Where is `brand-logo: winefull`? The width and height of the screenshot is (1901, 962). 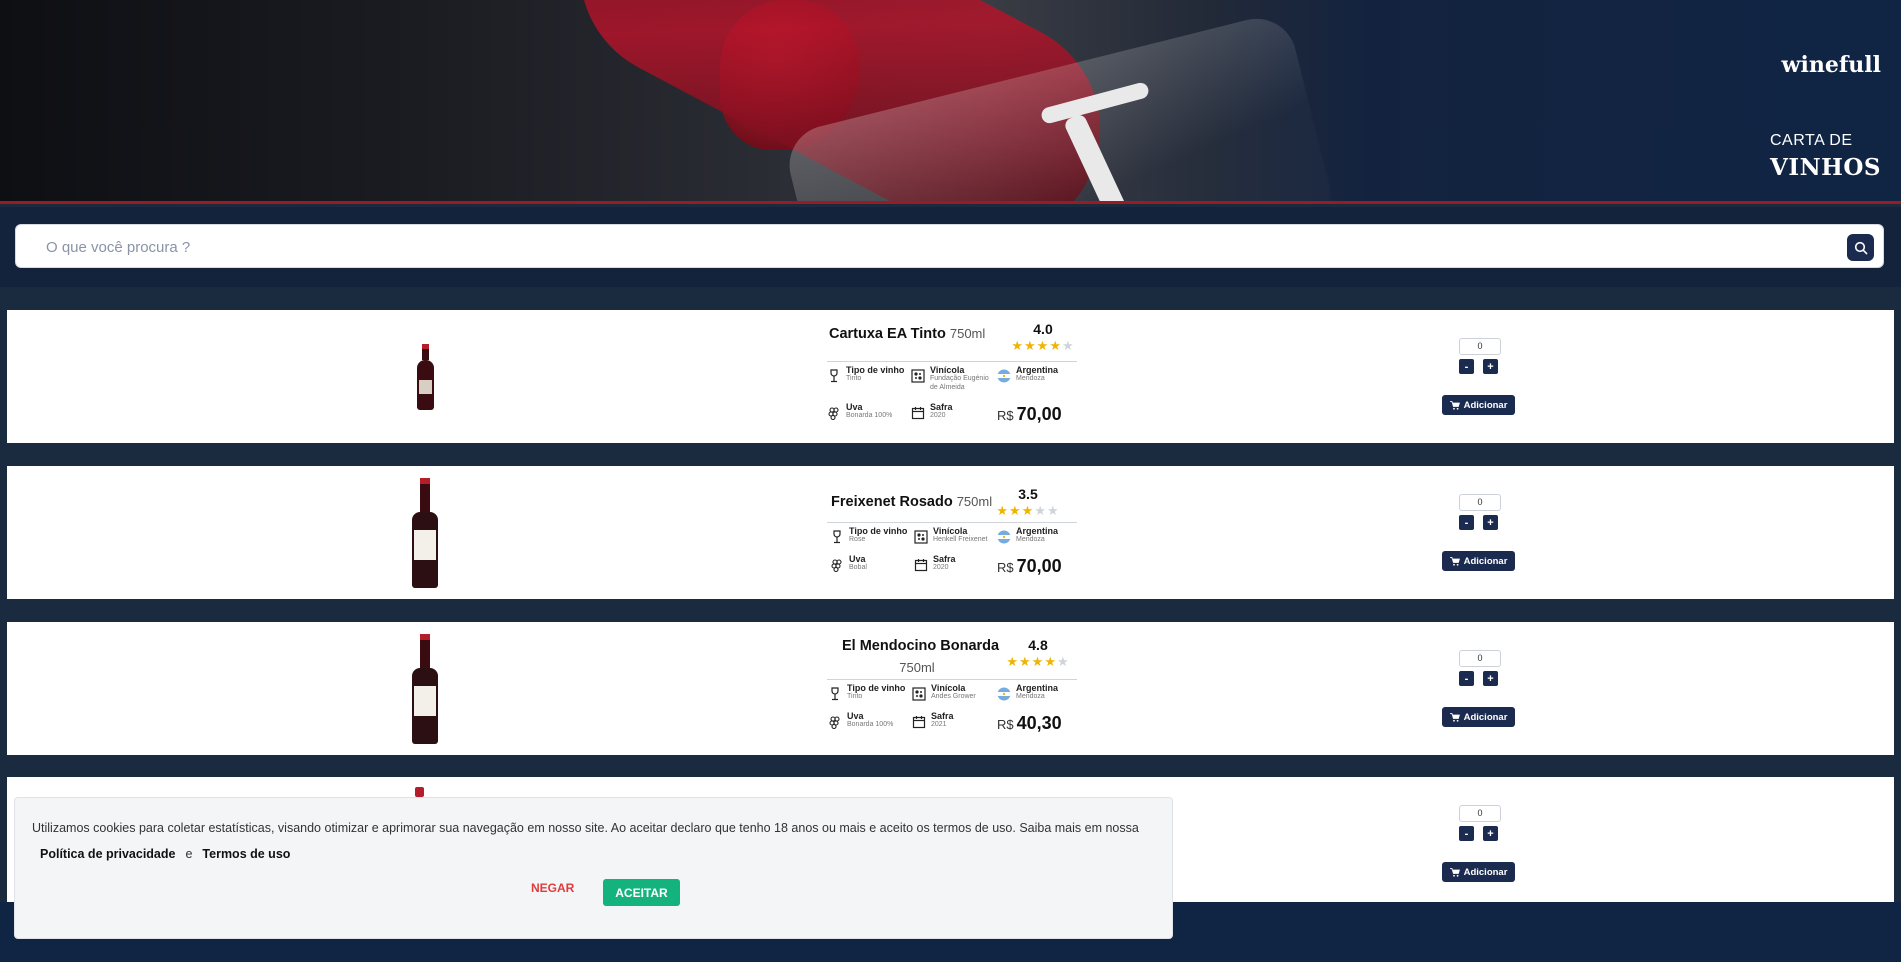
brand-logo: winefull is located at coordinates (1831, 65).